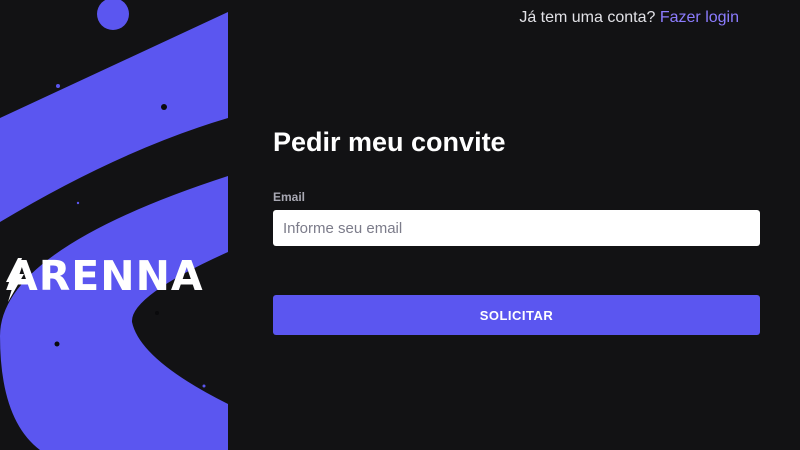 Image resolution: width=800 pixels, height=450 pixels. What do you see at coordinates (389, 142) in the screenshot?
I see `page-title: Pedir meu convite` at bounding box center [389, 142].